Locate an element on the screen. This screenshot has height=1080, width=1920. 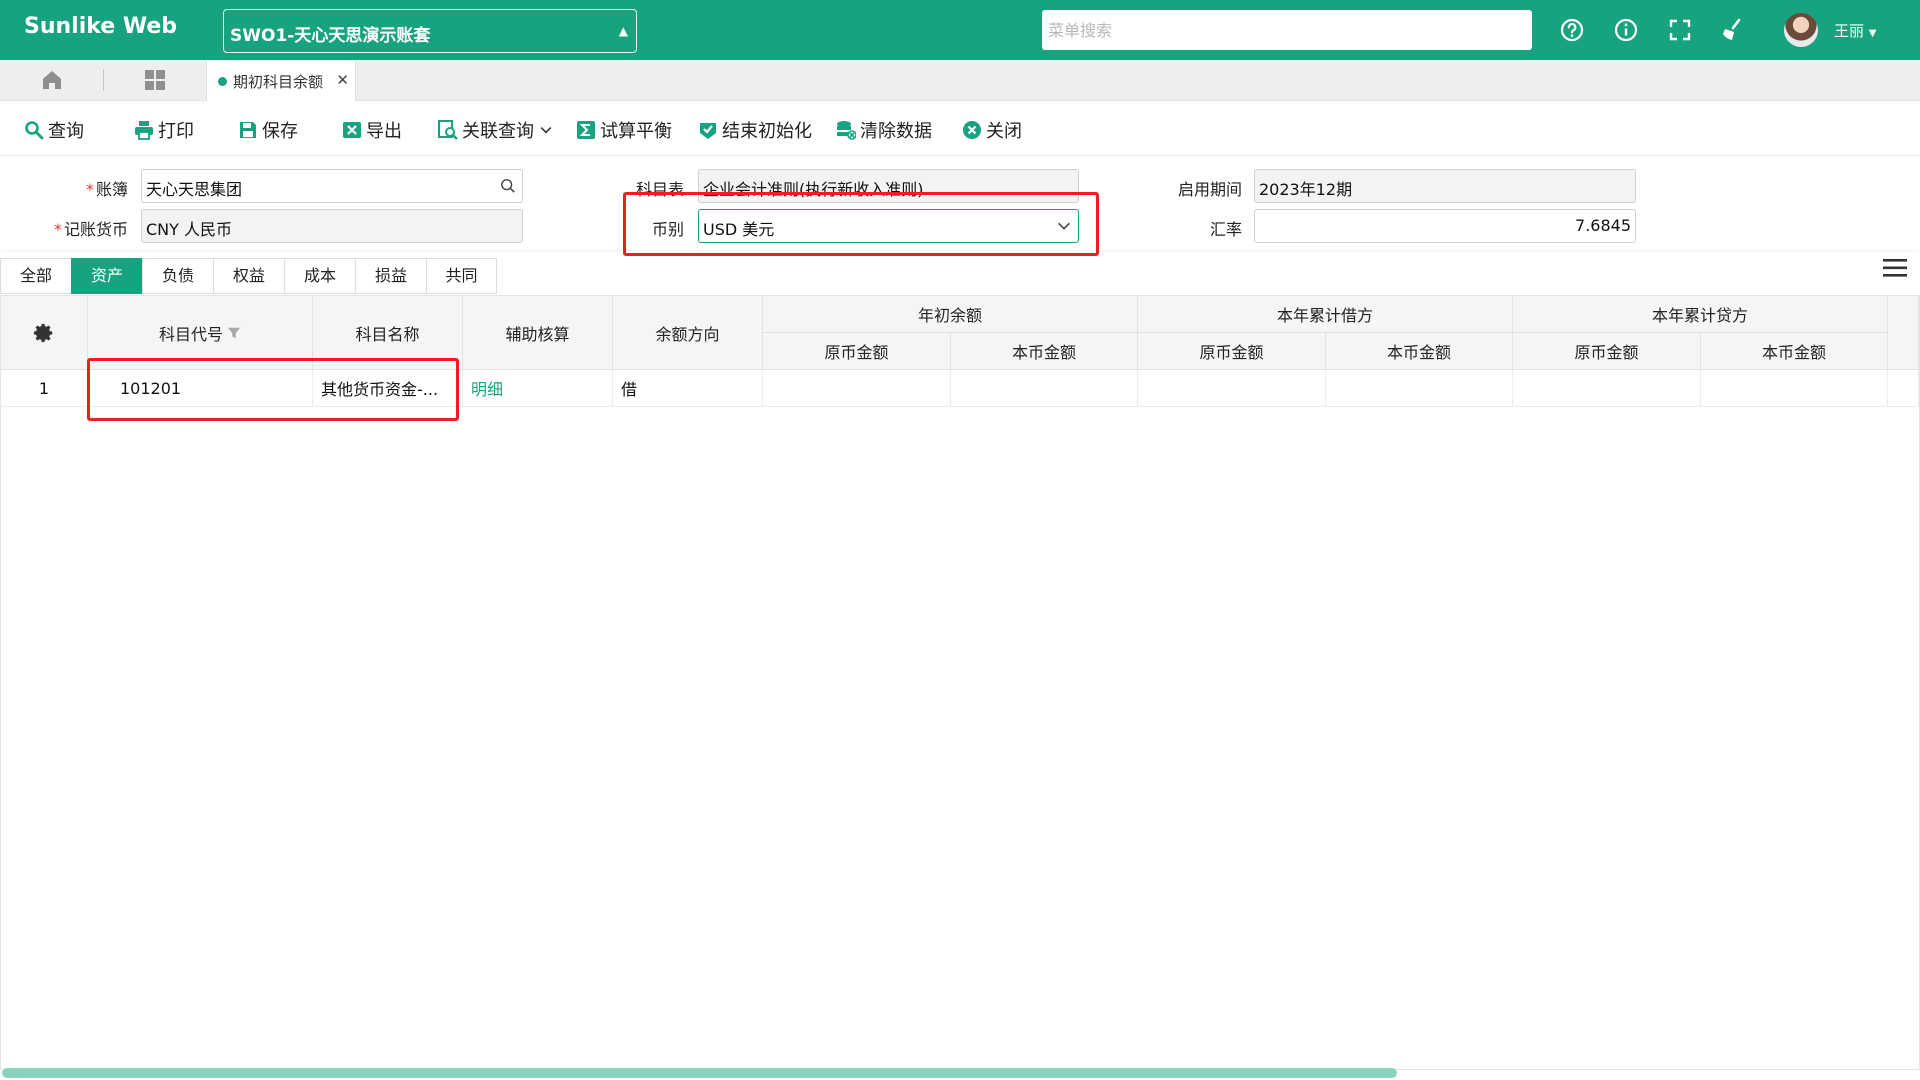
chart-value: 企业会计准则(执行新收入准则) is located at coordinates (813, 189).